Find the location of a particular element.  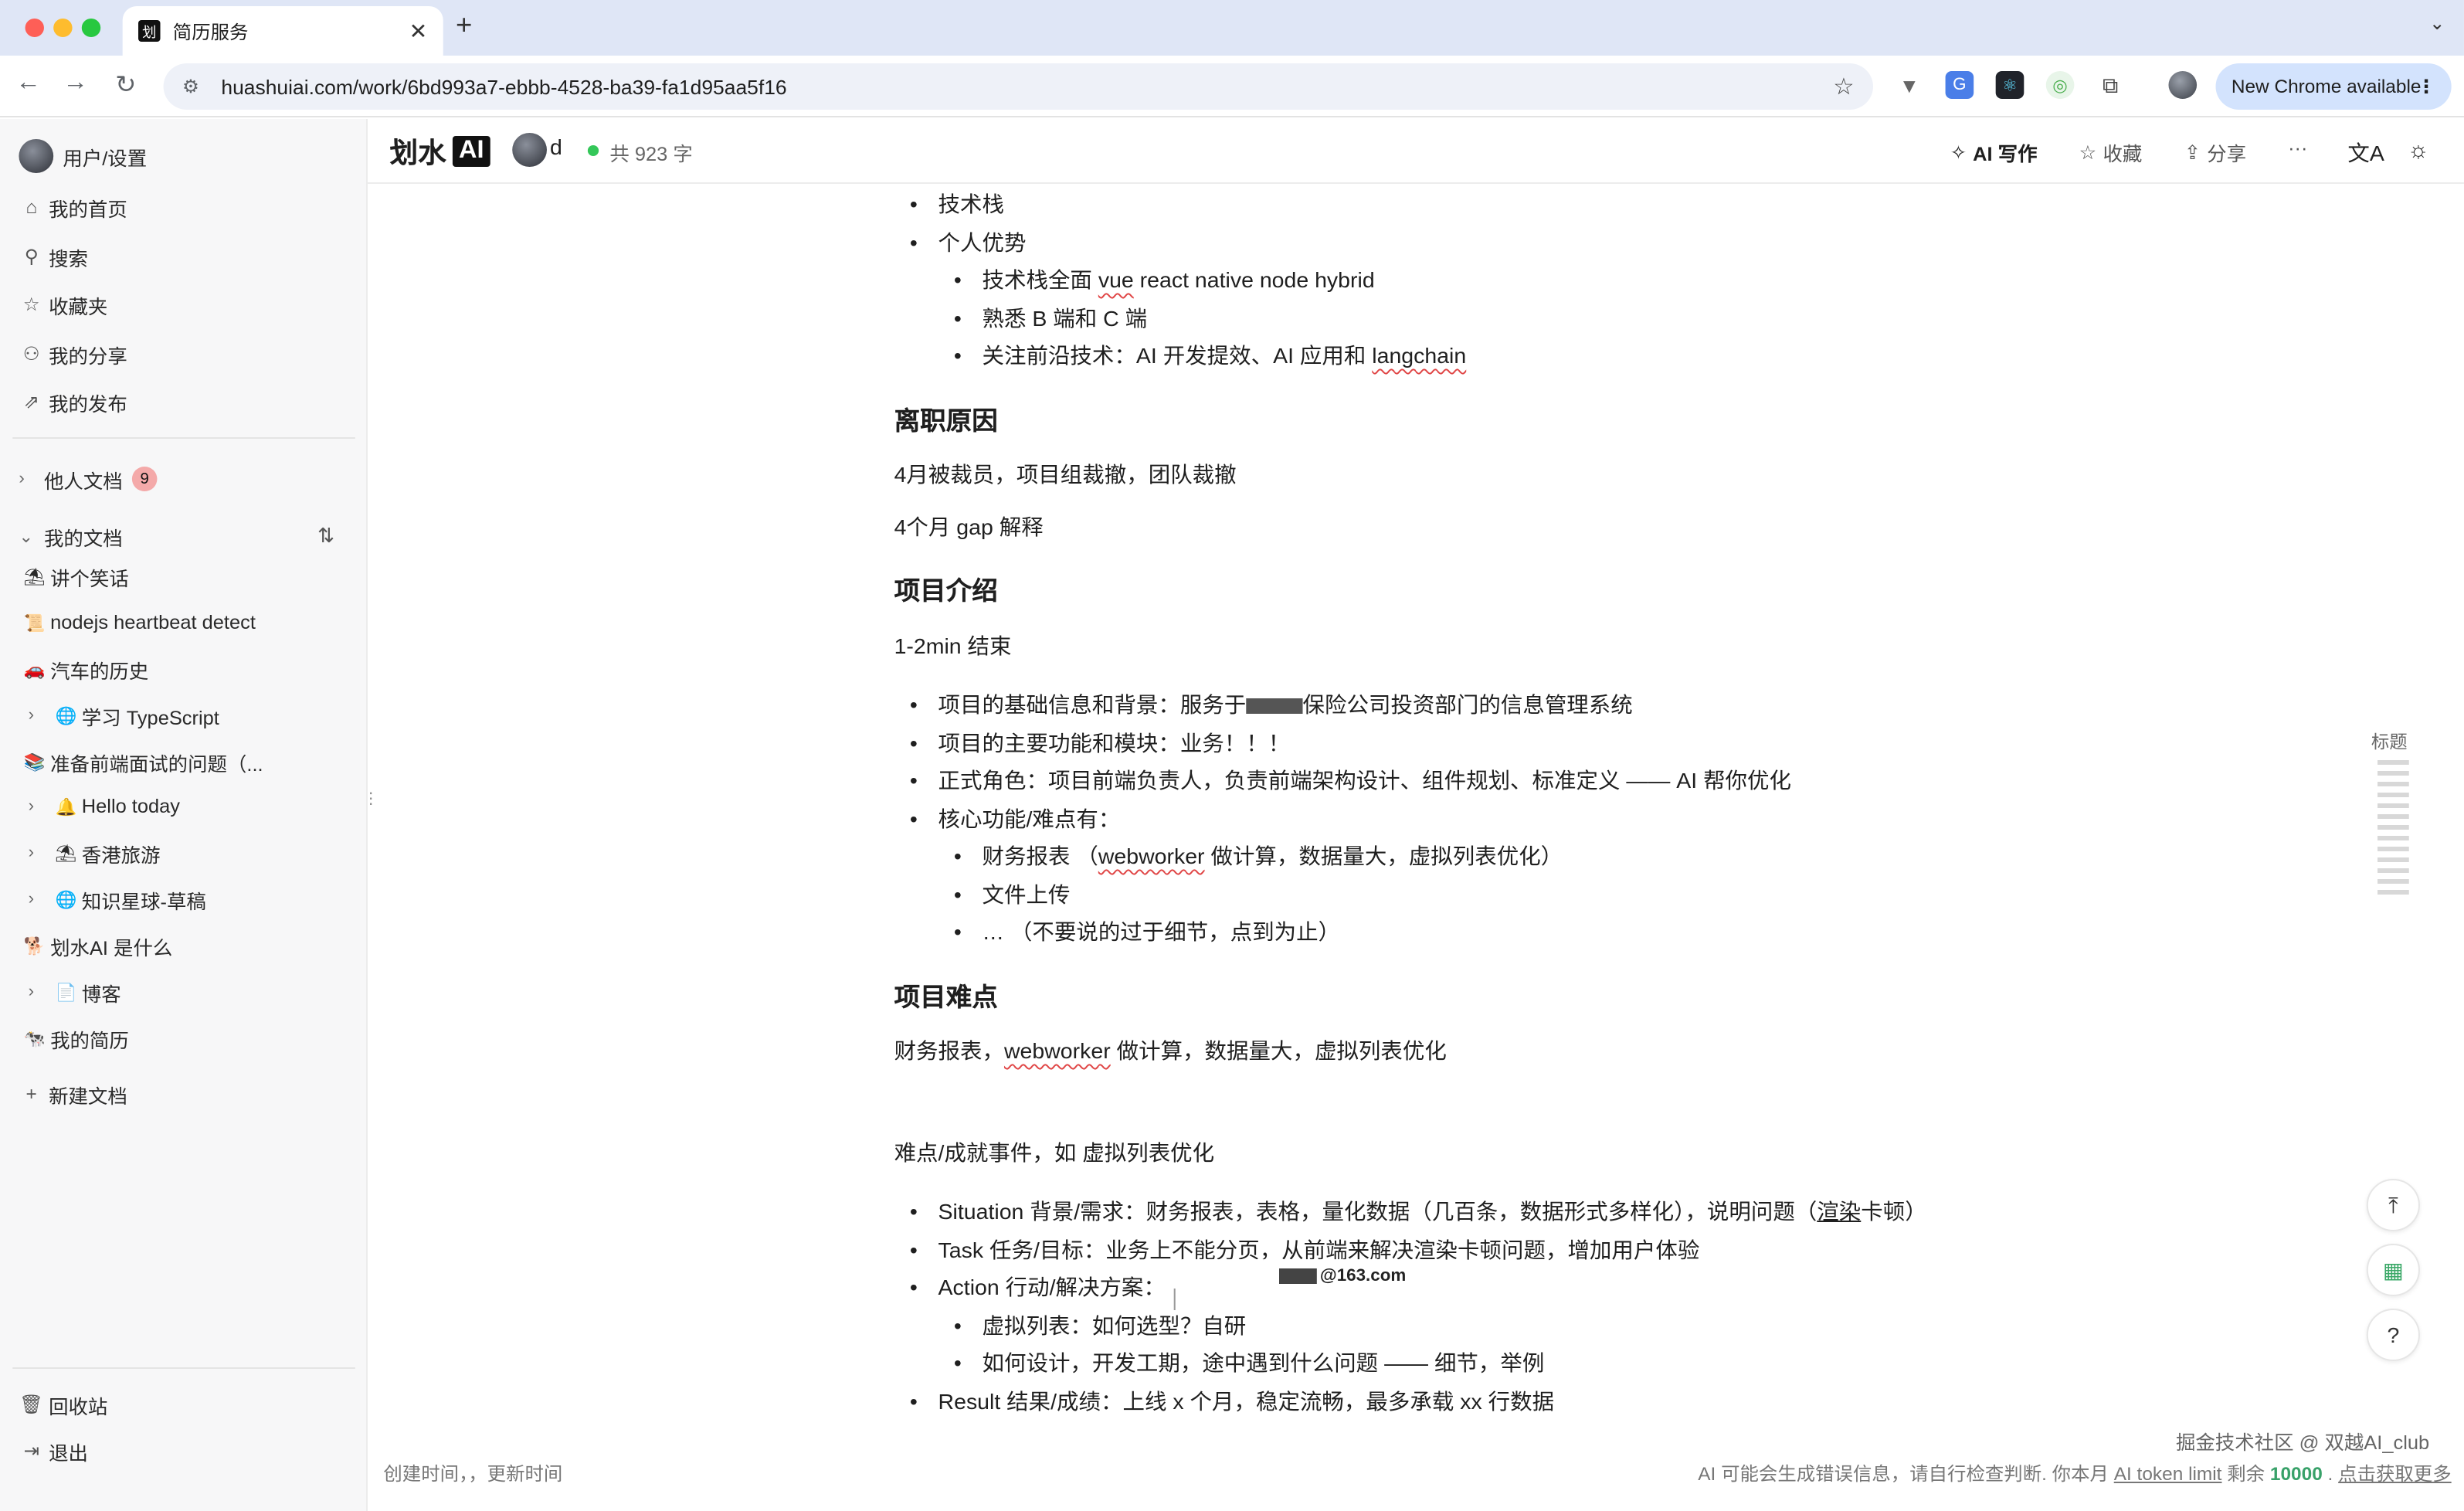

text-cursor is located at coordinates (1174, 1299).